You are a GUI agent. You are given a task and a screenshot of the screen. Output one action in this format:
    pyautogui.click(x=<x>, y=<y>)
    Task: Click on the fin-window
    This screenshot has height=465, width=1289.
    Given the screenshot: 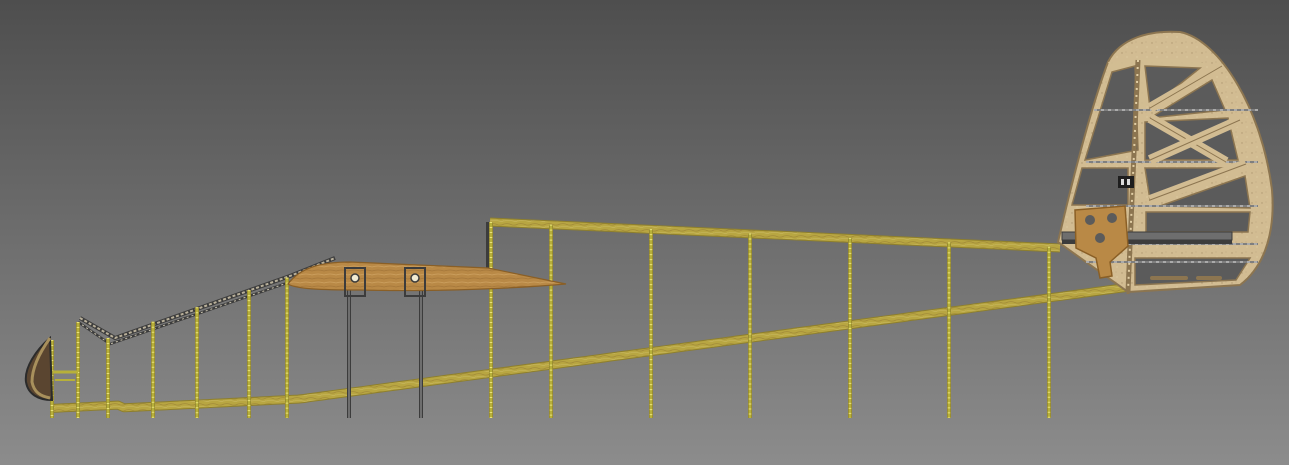 What is the action you would take?
    pyautogui.click(x=1198, y=222)
    